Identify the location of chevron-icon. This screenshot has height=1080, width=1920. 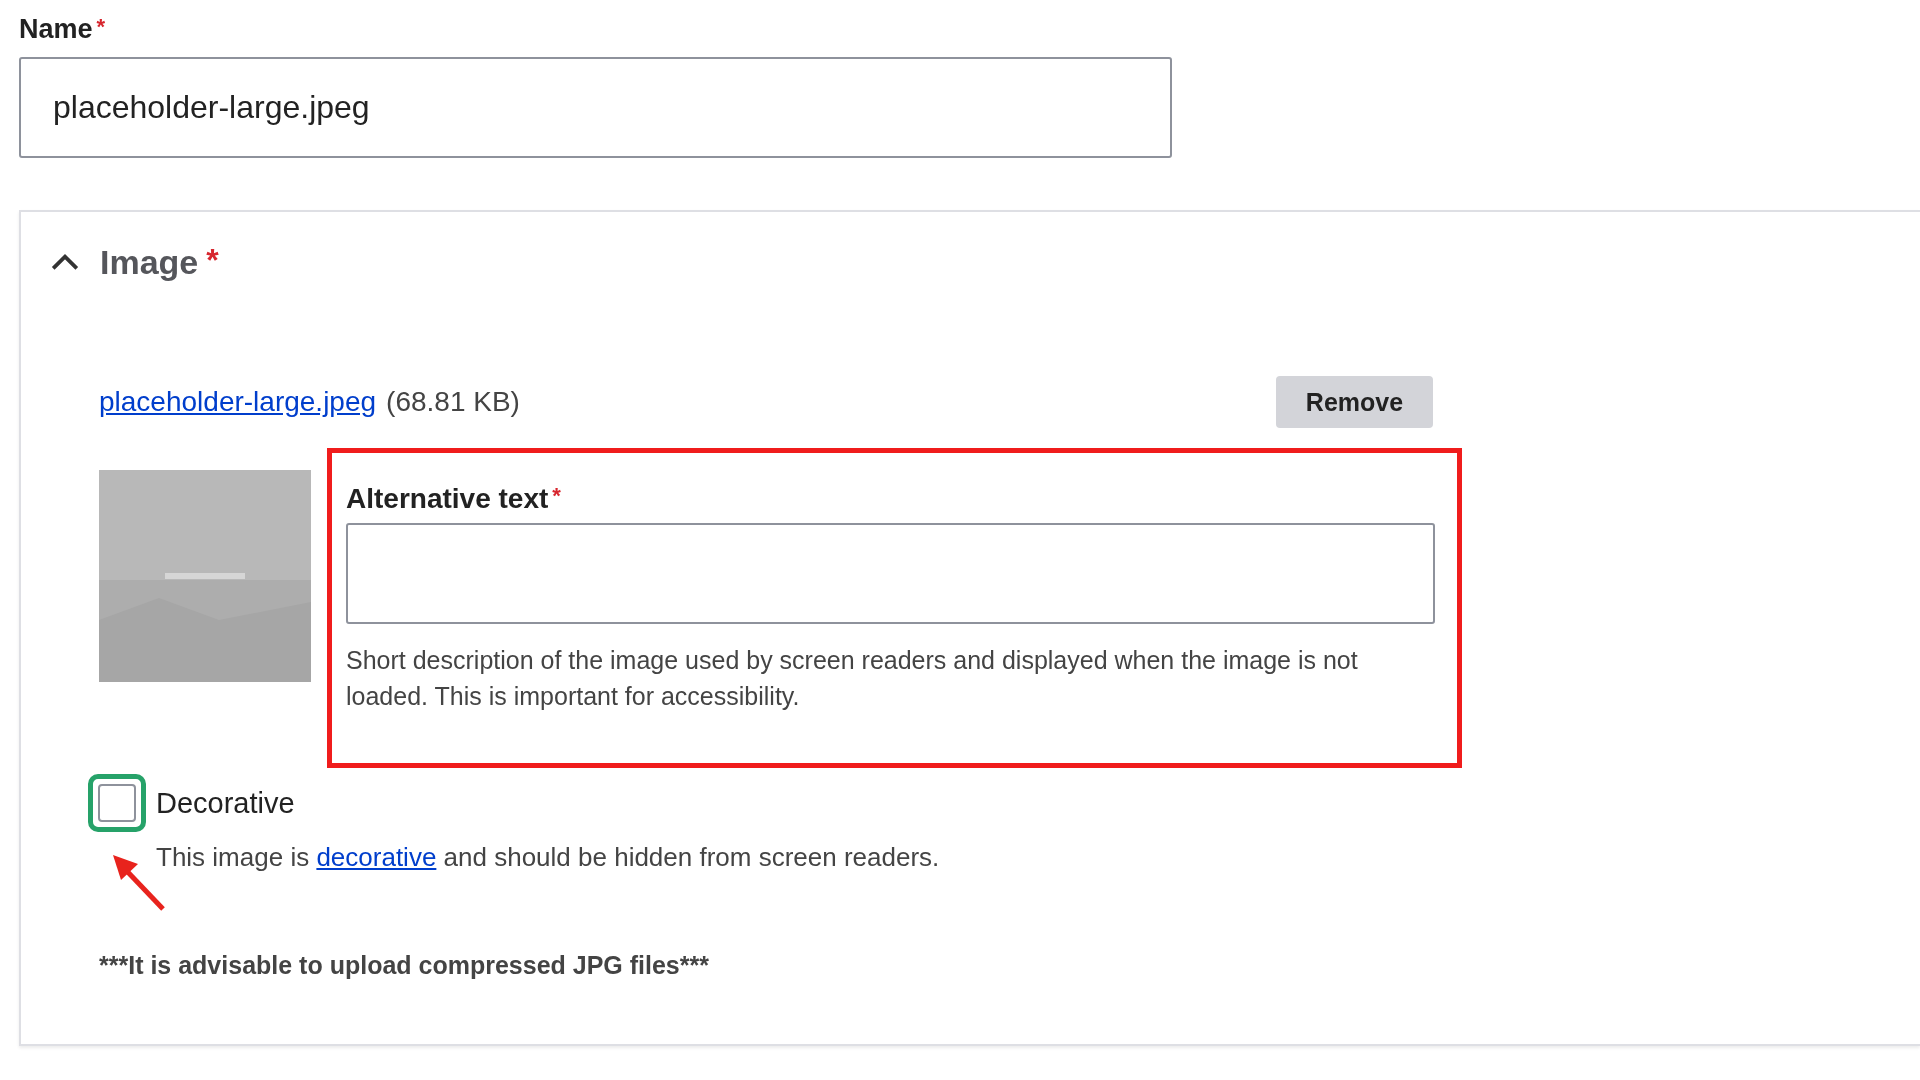
(65, 262).